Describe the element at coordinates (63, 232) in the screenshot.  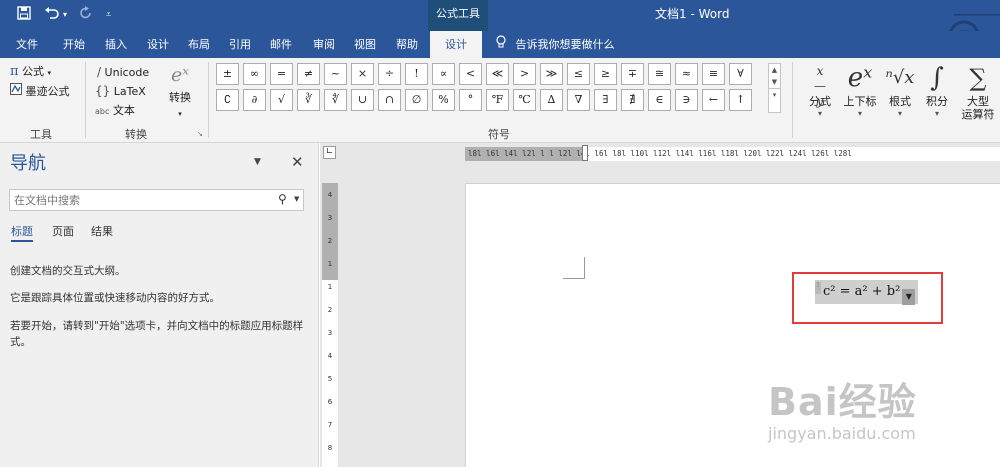
I see `tab-pages: 页面` at that location.